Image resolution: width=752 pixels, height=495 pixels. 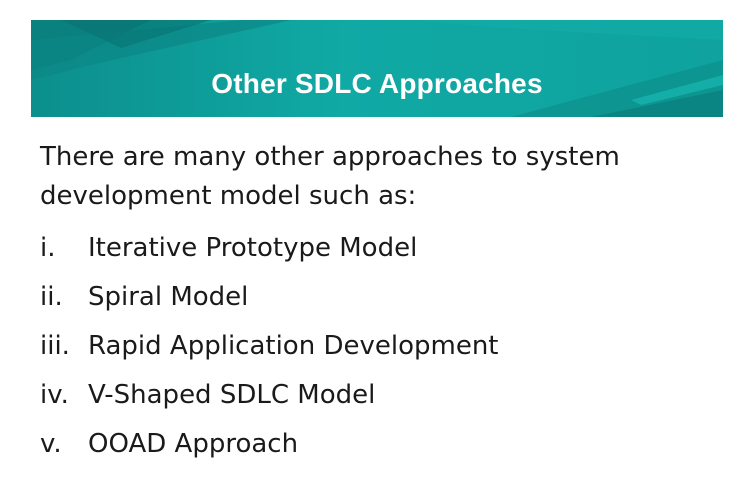 What do you see at coordinates (193, 444) in the screenshot?
I see `list-item-text: OOAD Approach` at bounding box center [193, 444].